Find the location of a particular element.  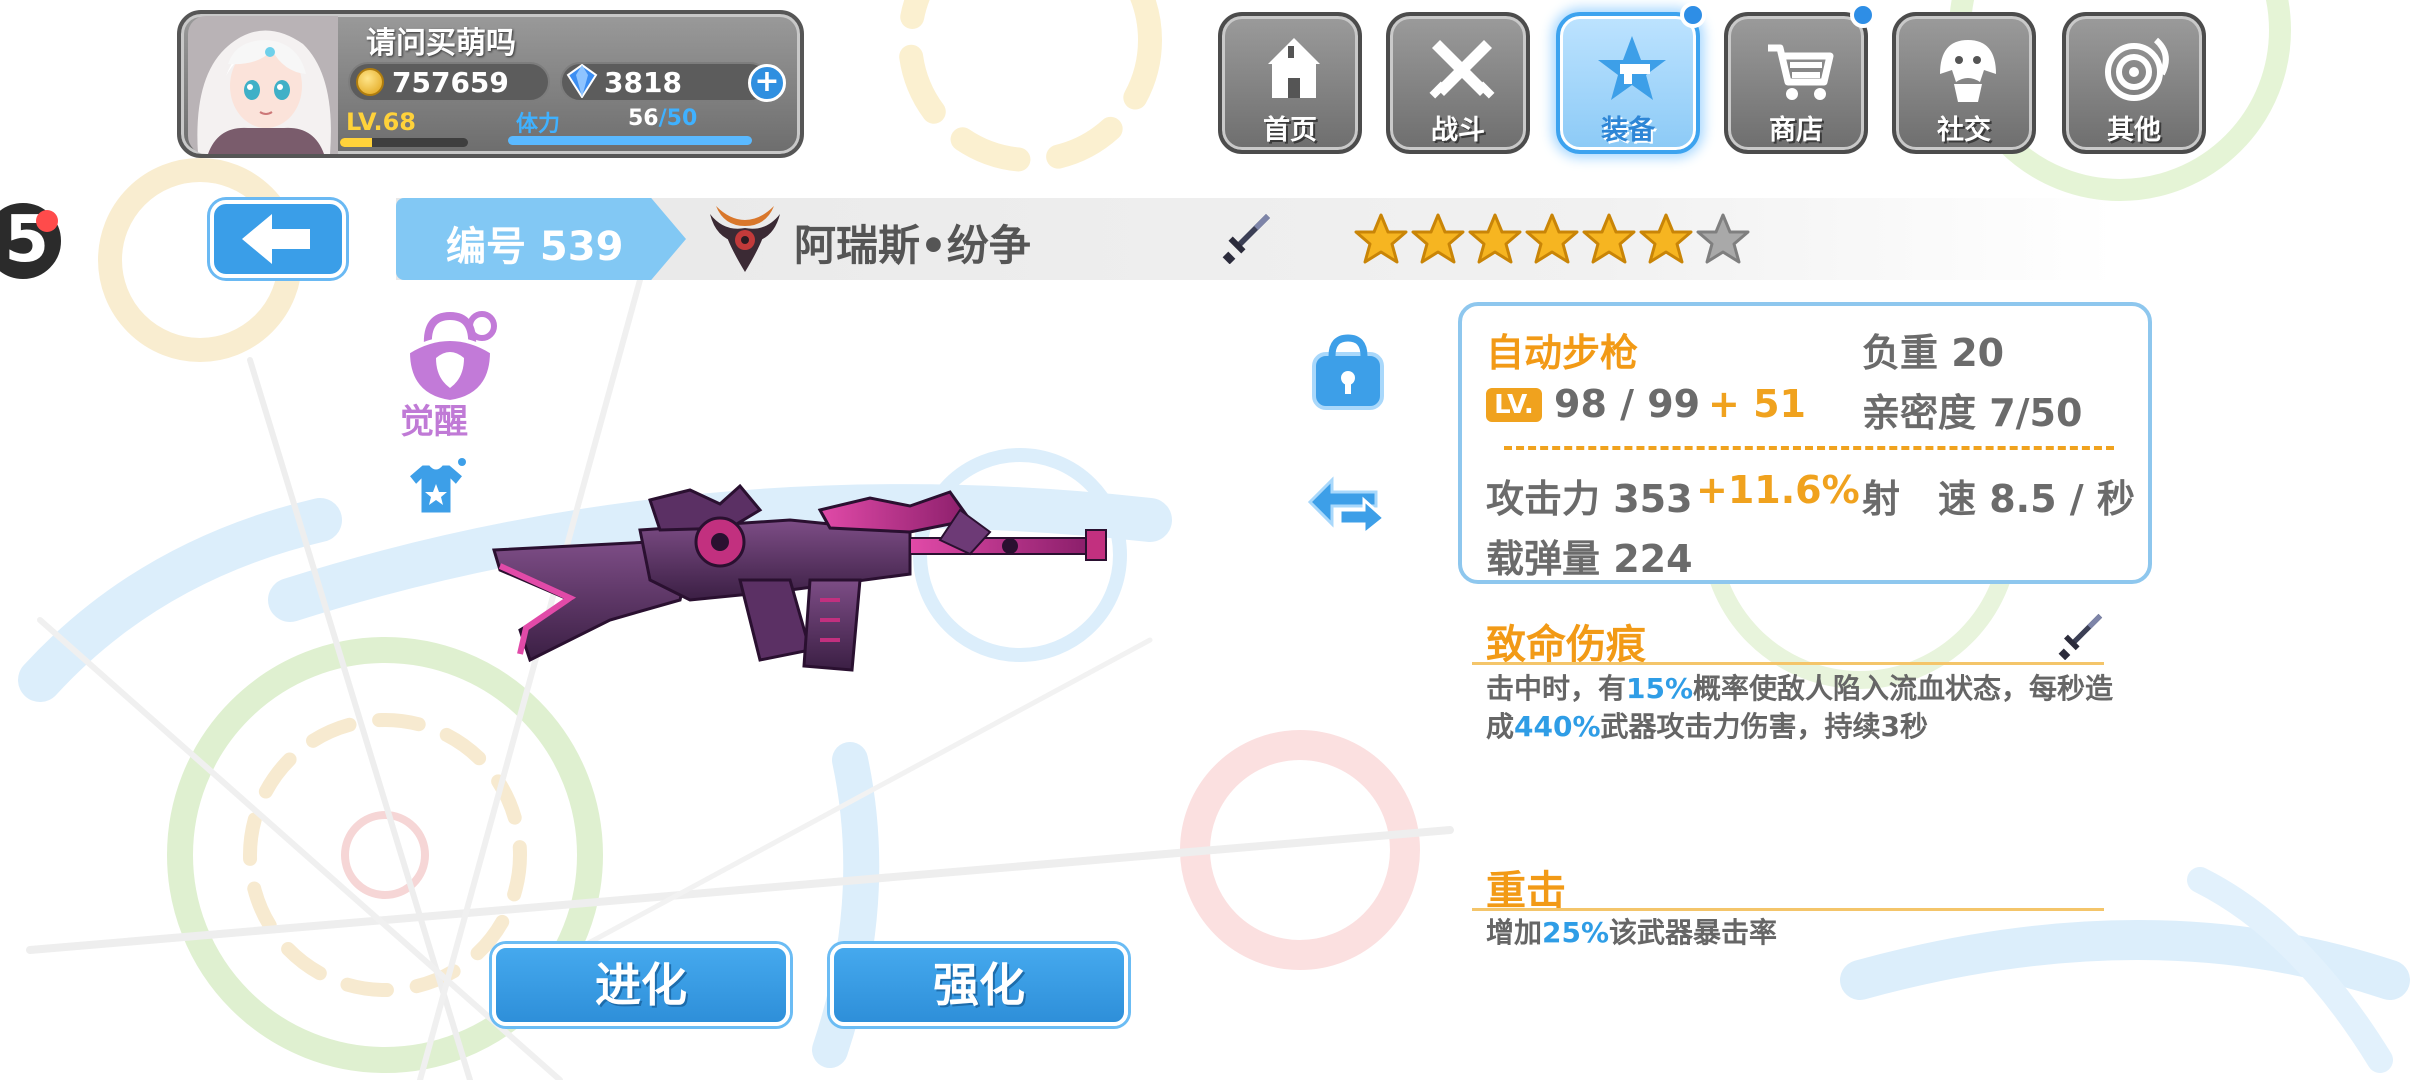

stamina-bar-fill is located at coordinates (630, 140).